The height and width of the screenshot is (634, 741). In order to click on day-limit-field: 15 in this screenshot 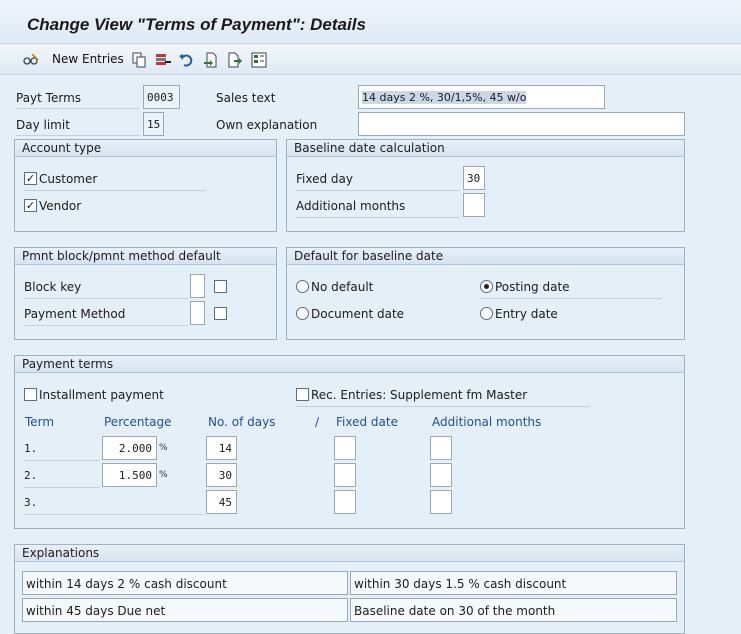, I will do `click(153, 124)`.